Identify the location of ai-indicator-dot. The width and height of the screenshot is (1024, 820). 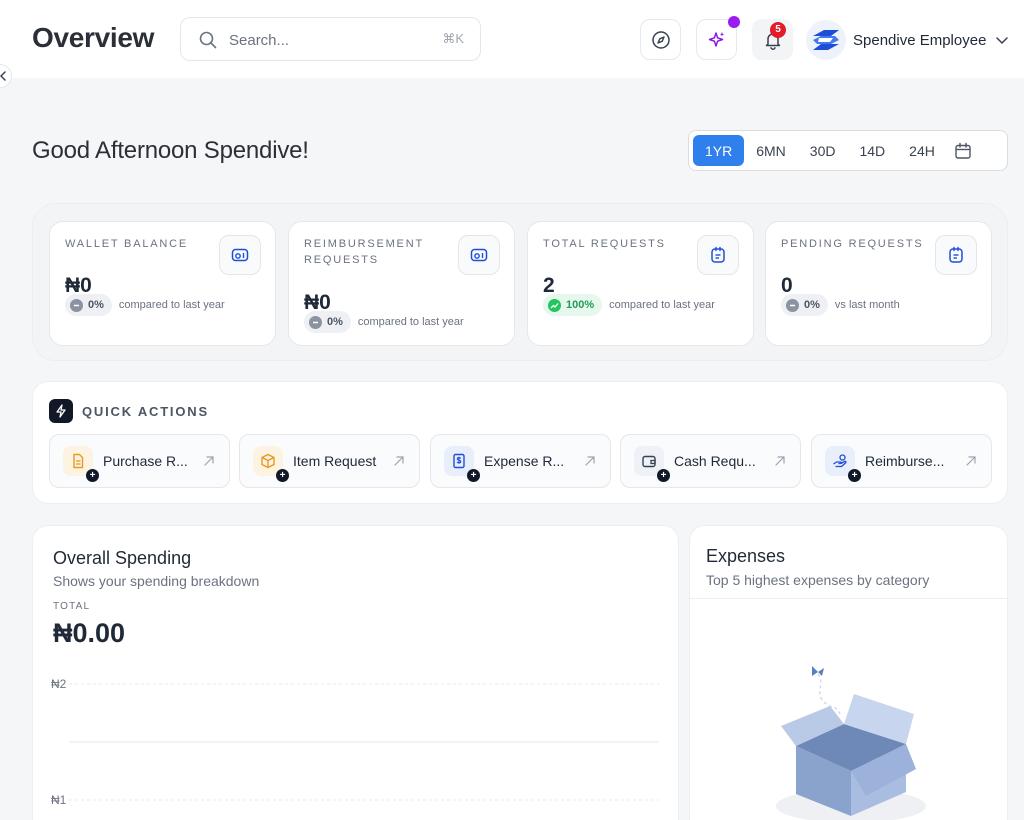
(734, 22).